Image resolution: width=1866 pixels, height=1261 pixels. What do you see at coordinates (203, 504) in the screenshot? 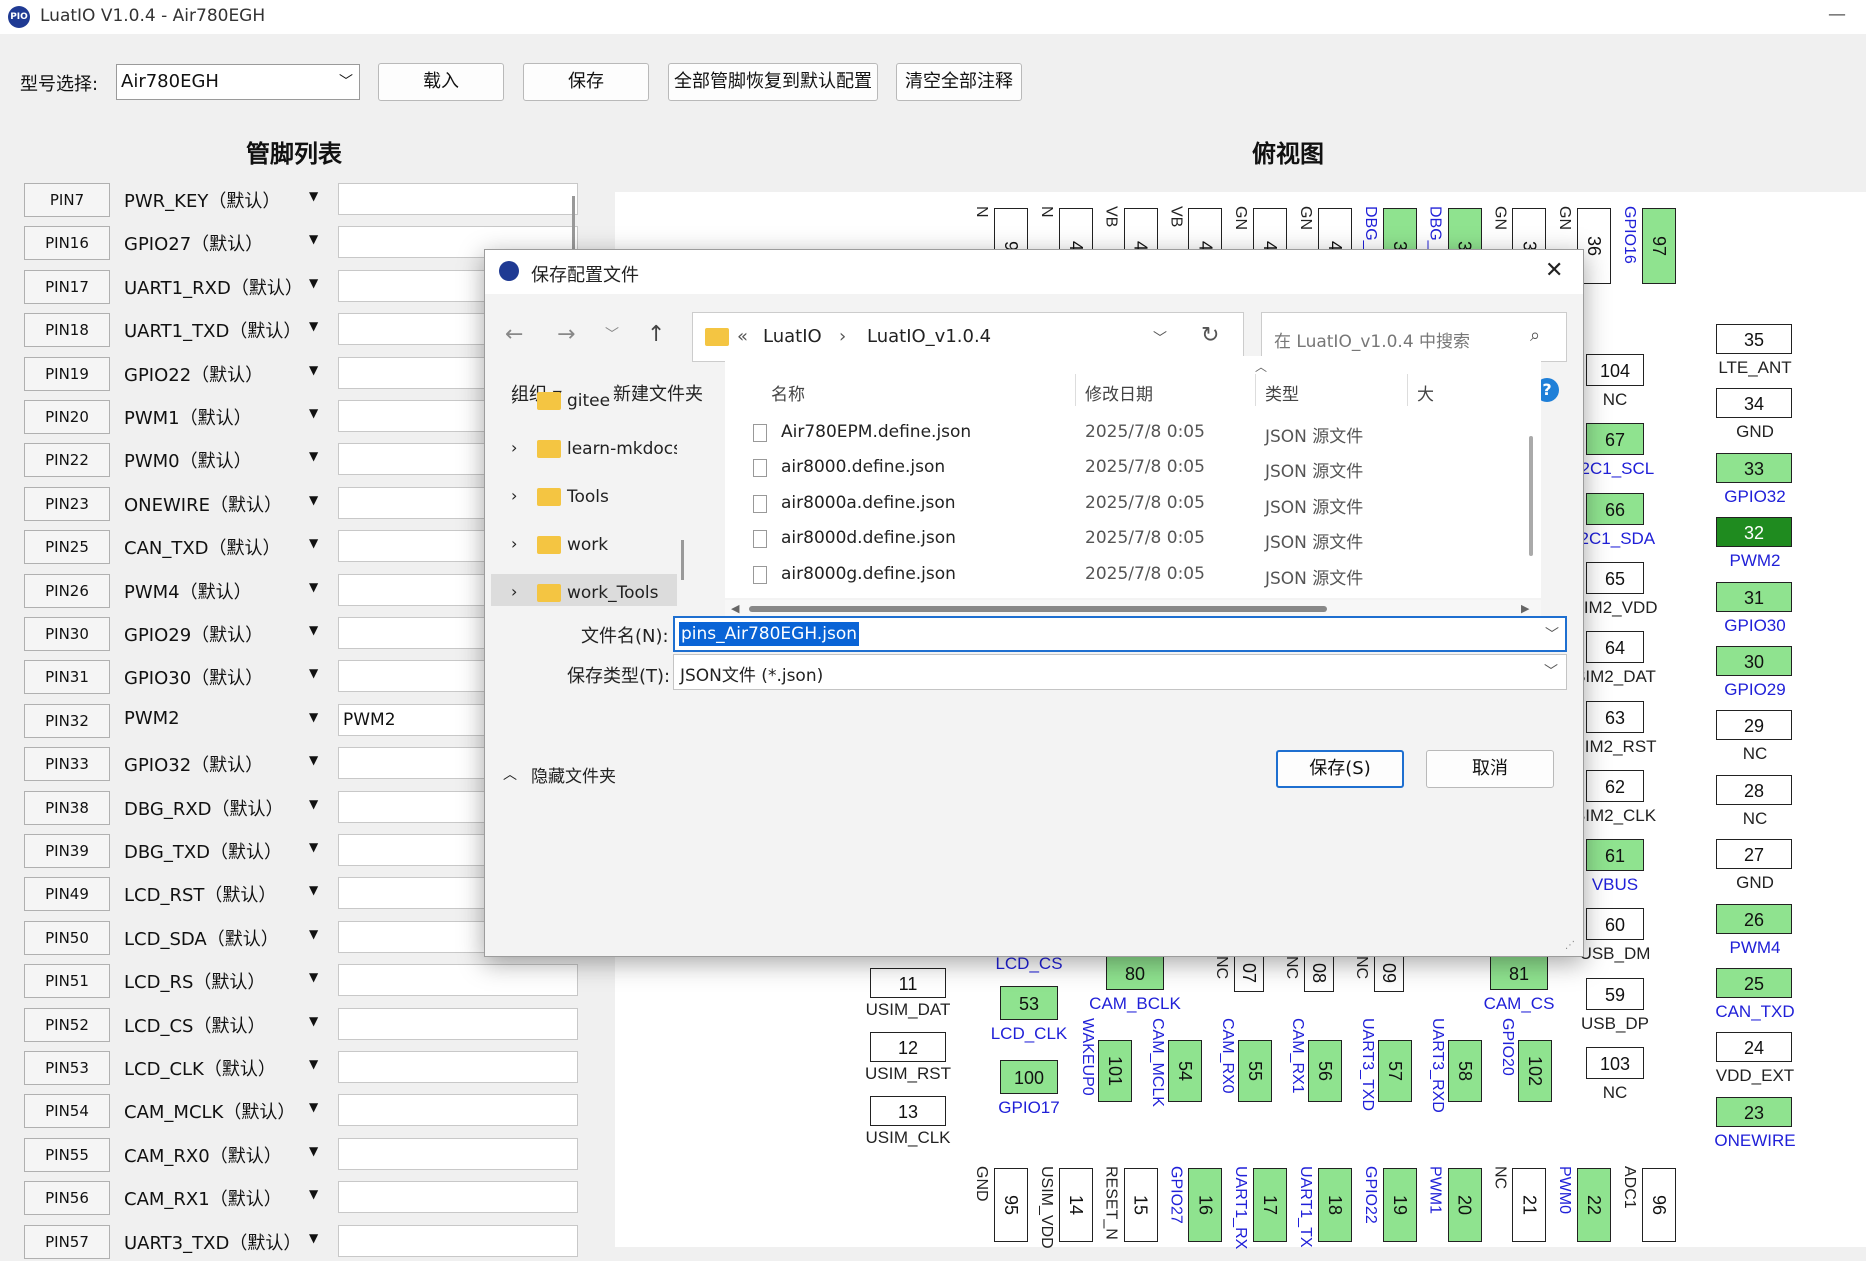
I see `pin-function-select: ONEWIRE（默认）` at bounding box center [203, 504].